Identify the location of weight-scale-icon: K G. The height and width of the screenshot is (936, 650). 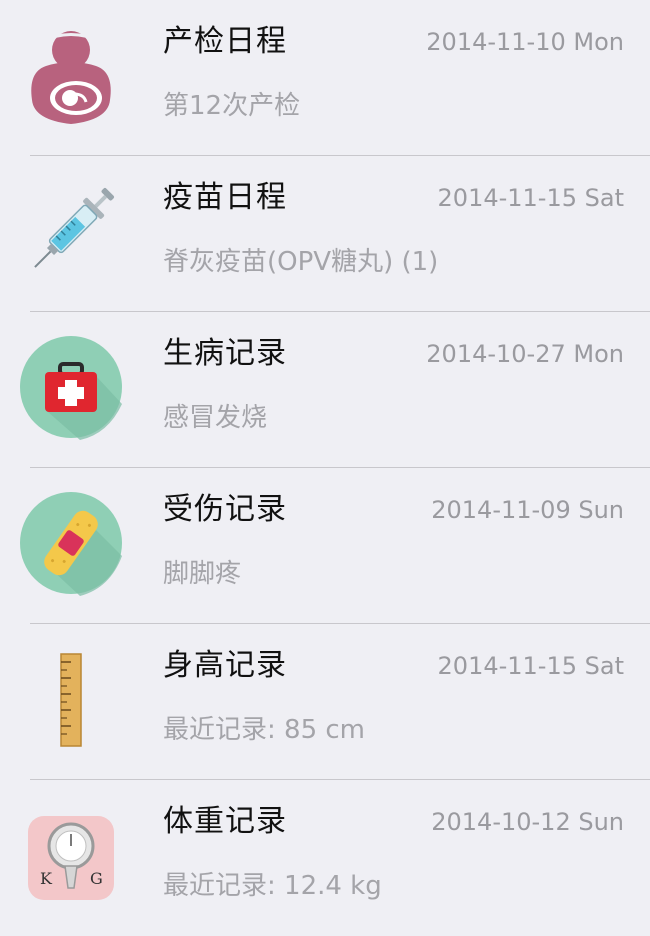
(71, 855).